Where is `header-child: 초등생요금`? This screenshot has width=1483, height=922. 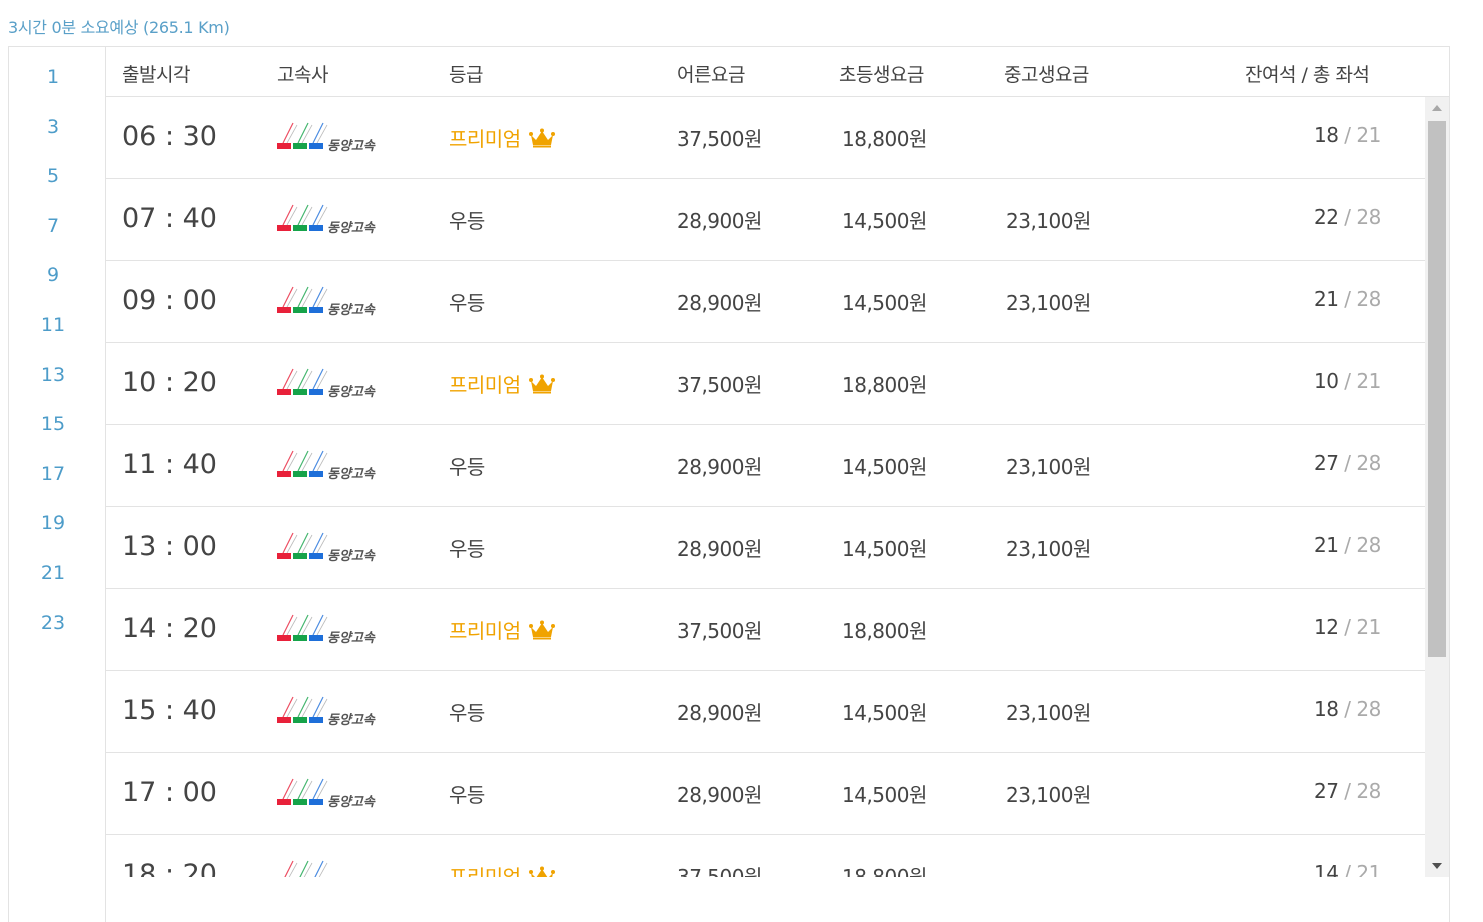
header-child: 초등생요금 is located at coordinates (881, 75).